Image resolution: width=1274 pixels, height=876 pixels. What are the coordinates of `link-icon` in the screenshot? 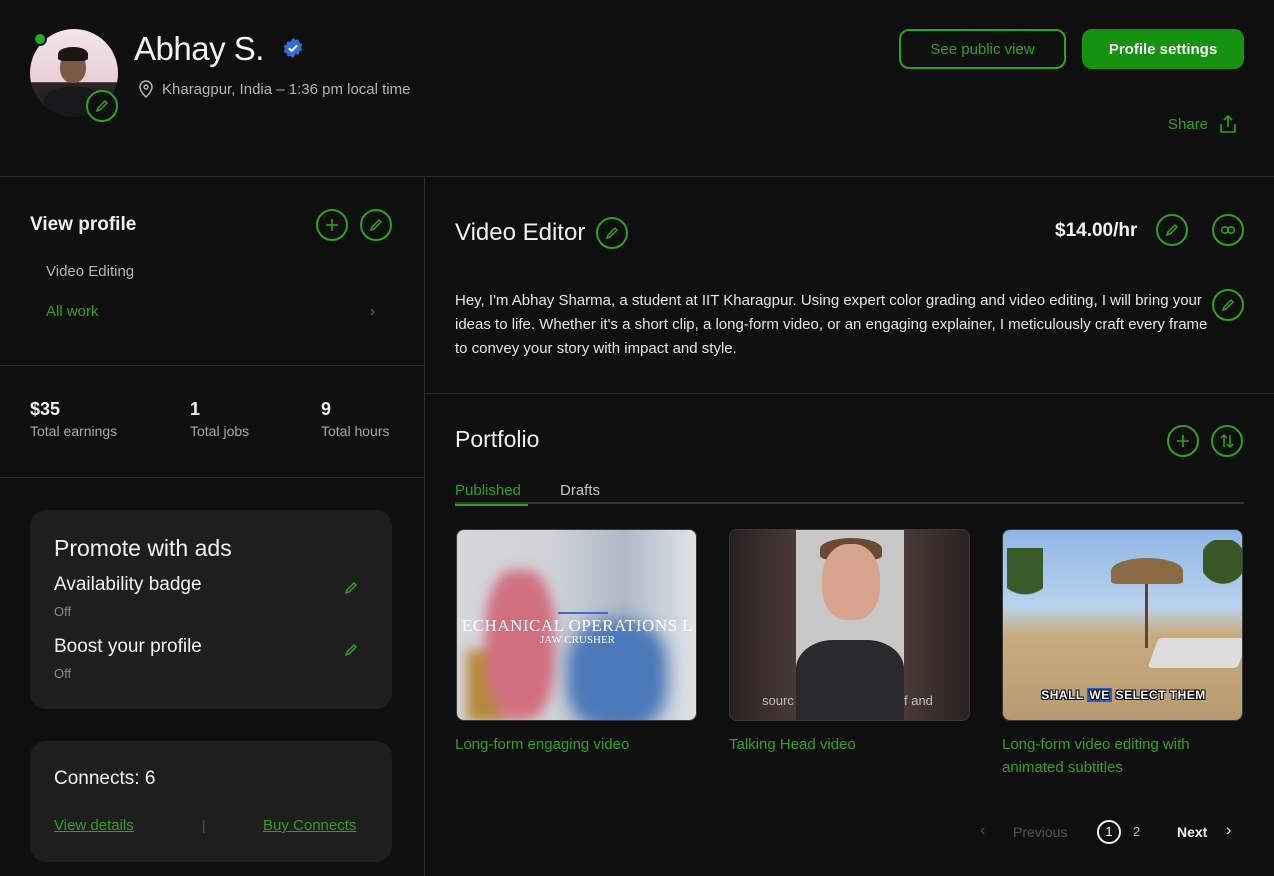 It's located at (1228, 230).